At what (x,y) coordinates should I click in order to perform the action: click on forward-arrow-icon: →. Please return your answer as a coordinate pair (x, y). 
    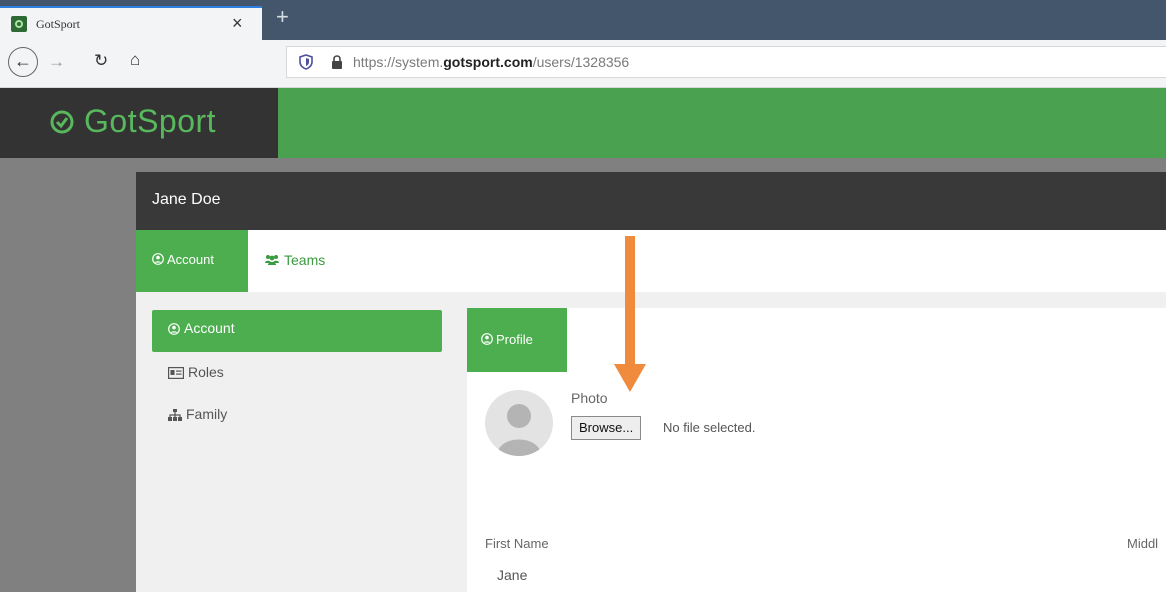
    Looking at the image, I should click on (56, 62).